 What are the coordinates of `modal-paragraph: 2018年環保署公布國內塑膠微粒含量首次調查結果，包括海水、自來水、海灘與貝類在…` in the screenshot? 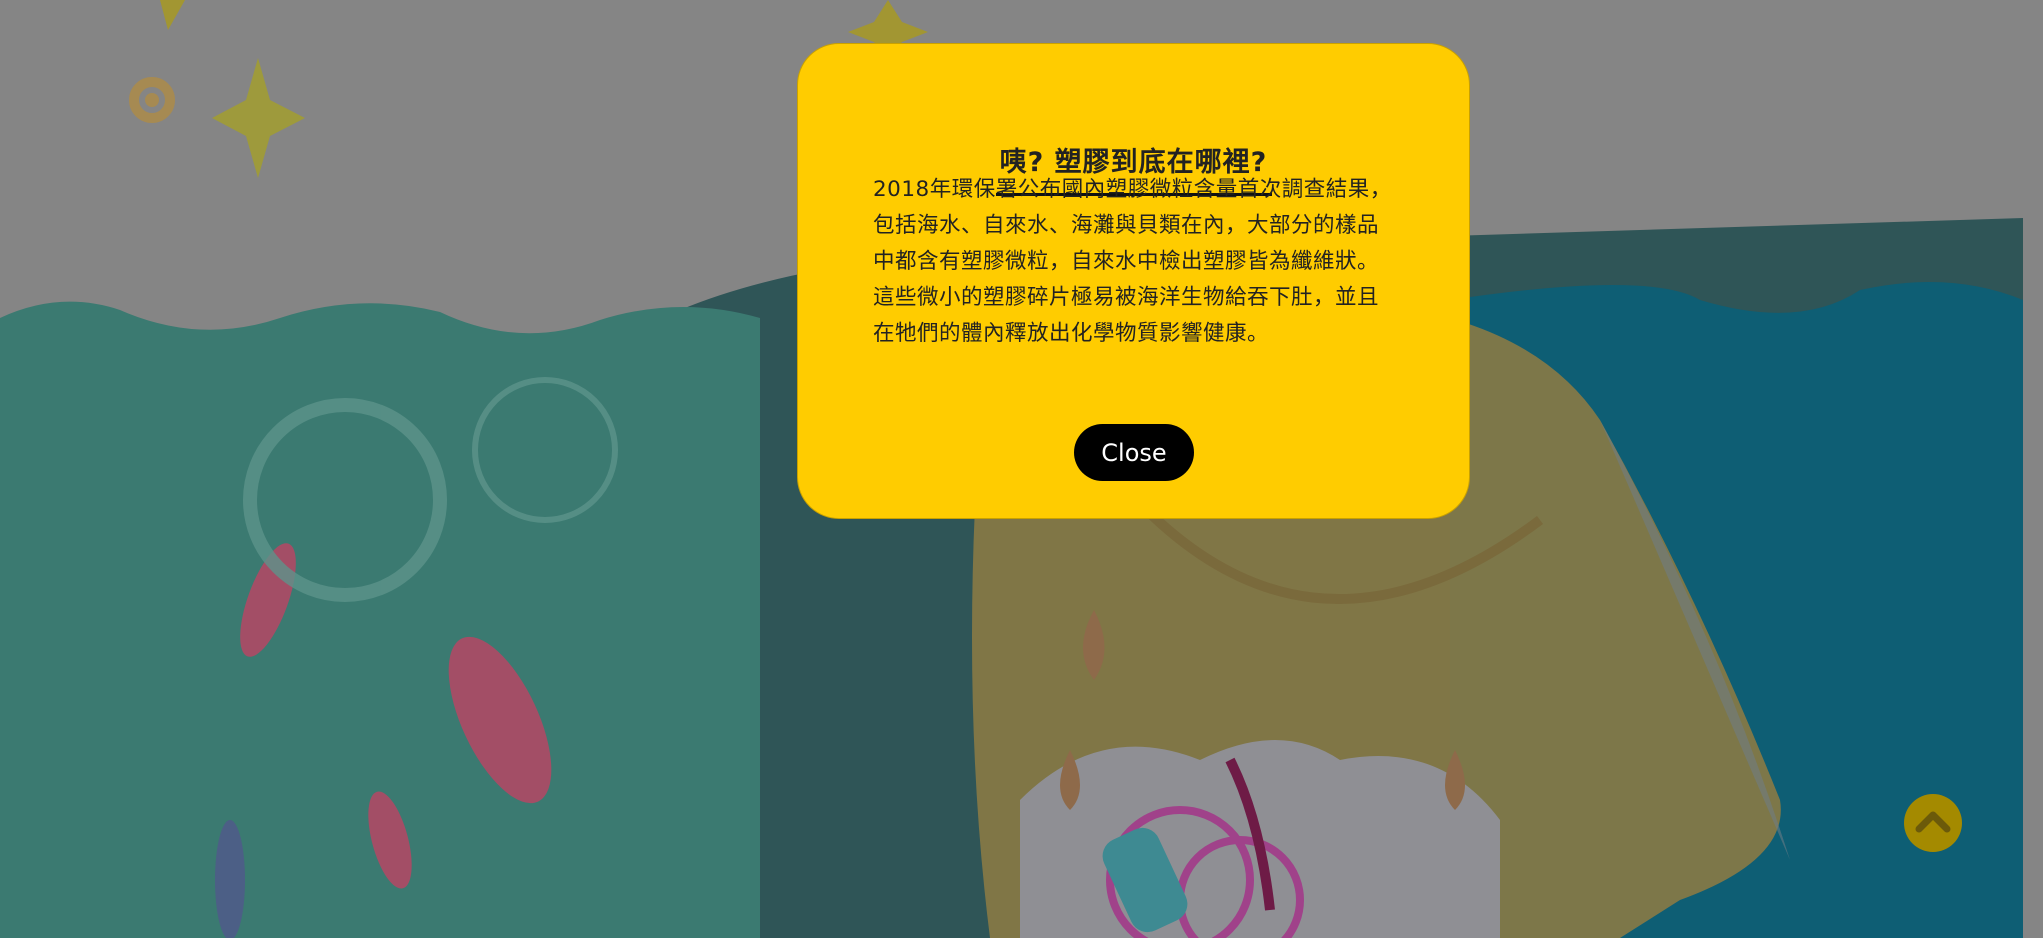 It's located at (1132, 225).